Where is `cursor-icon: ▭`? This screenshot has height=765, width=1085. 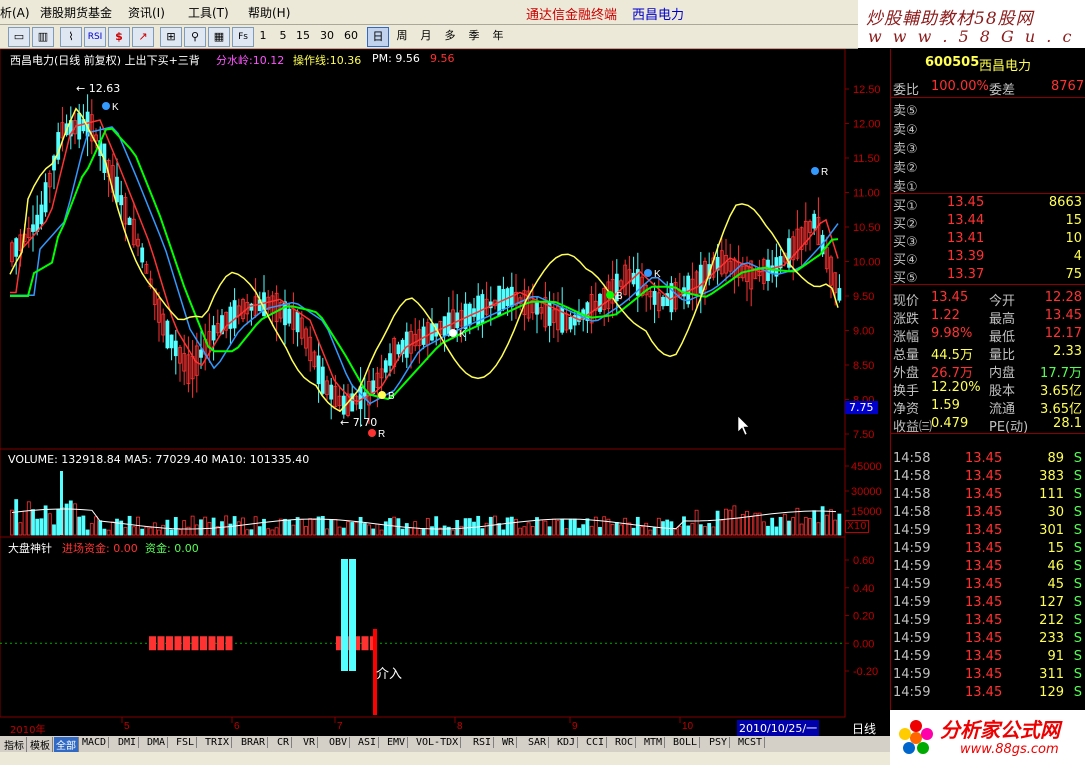
cursor-icon: ▭ is located at coordinates (19, 37).